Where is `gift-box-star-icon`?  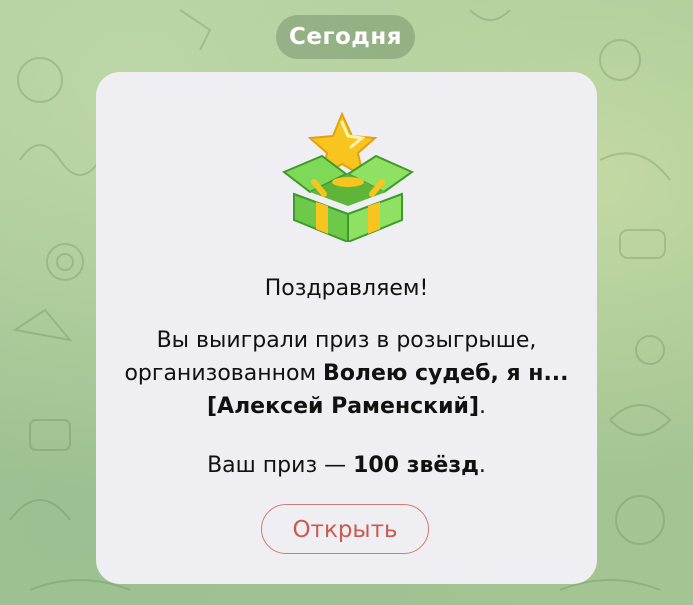 gift-box-star-icon is located at coordinates (348, 176).